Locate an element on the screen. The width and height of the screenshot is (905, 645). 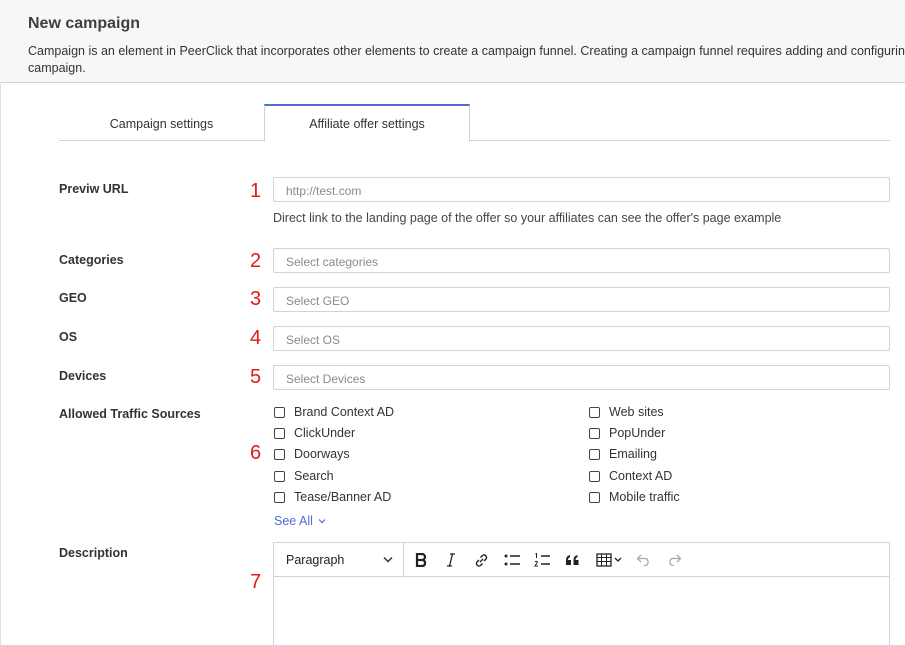
traffic-checkbox: Search is located at coordinates (304, 476).